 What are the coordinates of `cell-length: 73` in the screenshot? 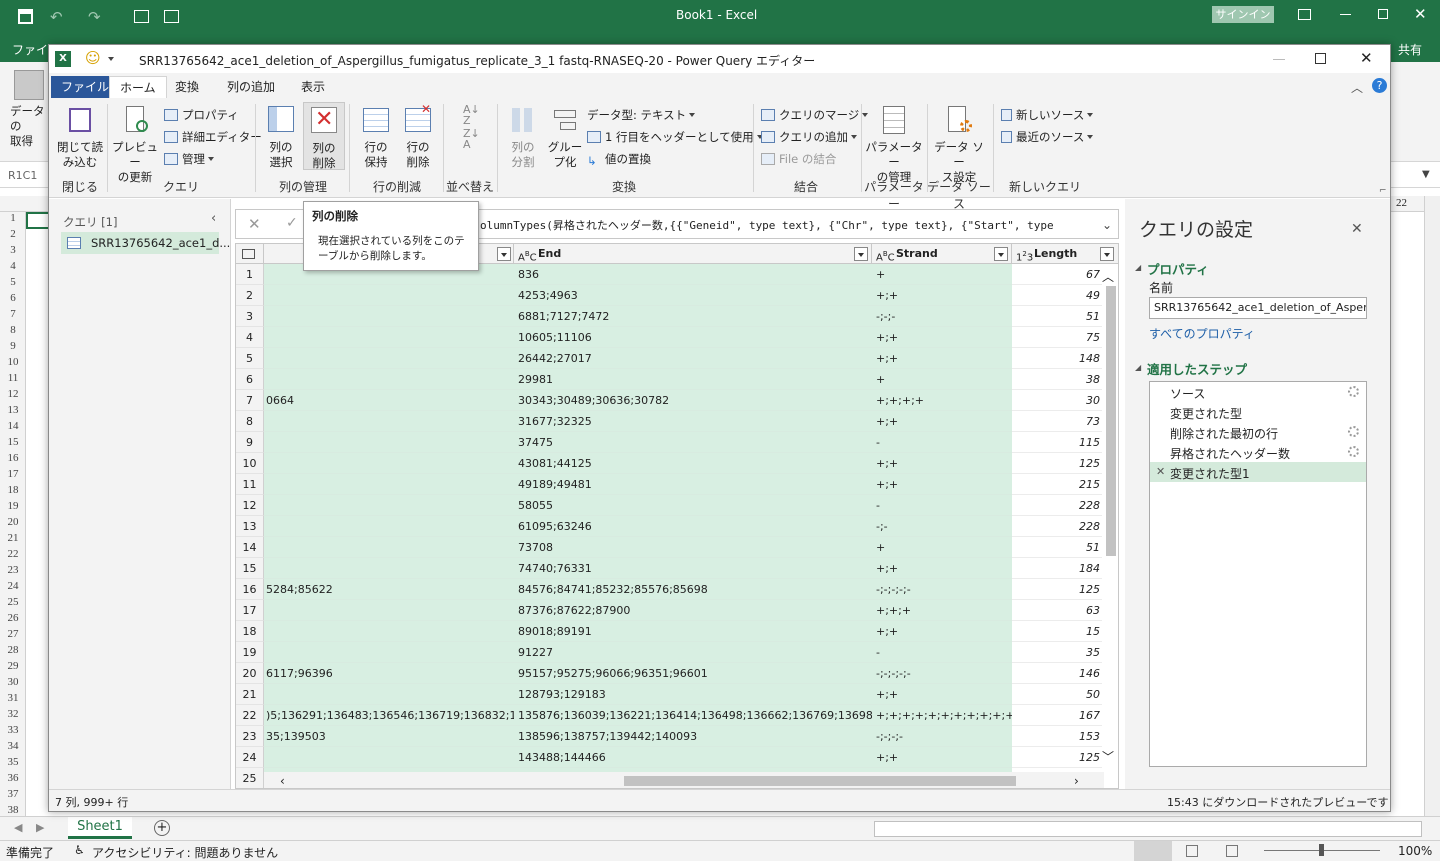 It's located at (1057, 421).